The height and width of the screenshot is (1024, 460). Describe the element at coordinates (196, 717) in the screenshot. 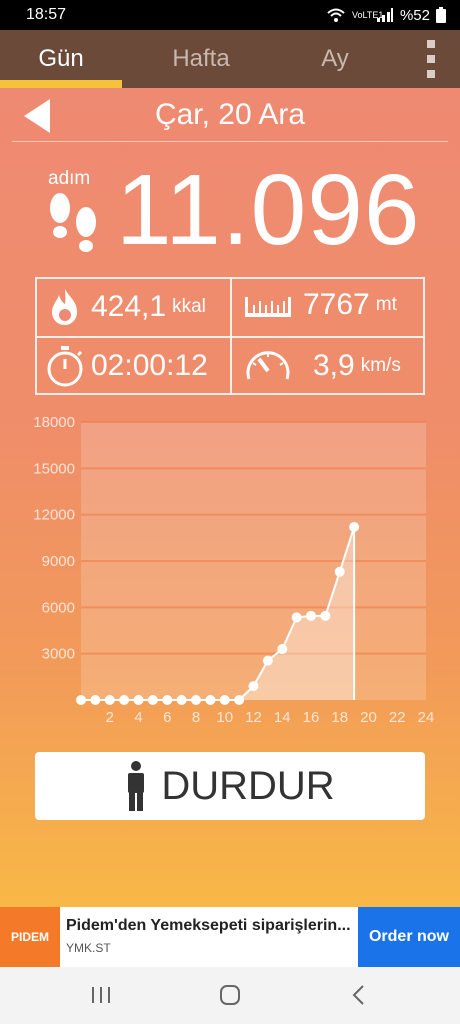

I see `chart-xtick-label: 8` at that location.